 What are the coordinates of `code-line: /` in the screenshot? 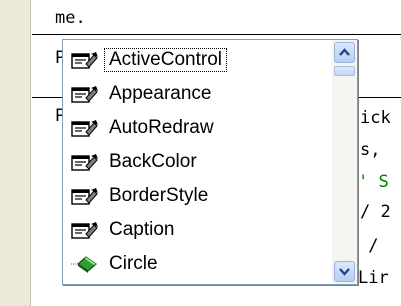 It's located at (368, 246).